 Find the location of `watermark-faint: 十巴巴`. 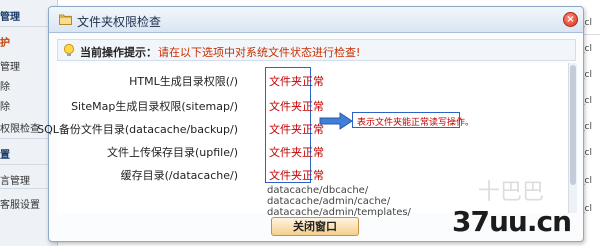

watermark-faint: 十巴巴 is located at coordinates (511, 192).